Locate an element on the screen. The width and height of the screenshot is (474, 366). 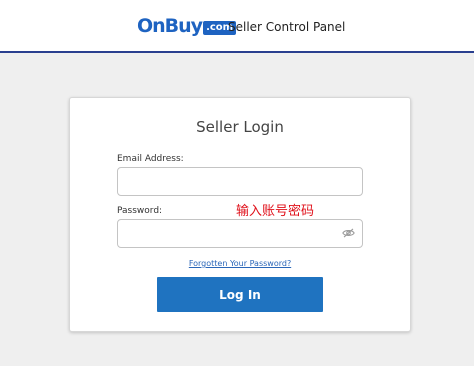
password-label: Password: is located at coordinates (140, 211).